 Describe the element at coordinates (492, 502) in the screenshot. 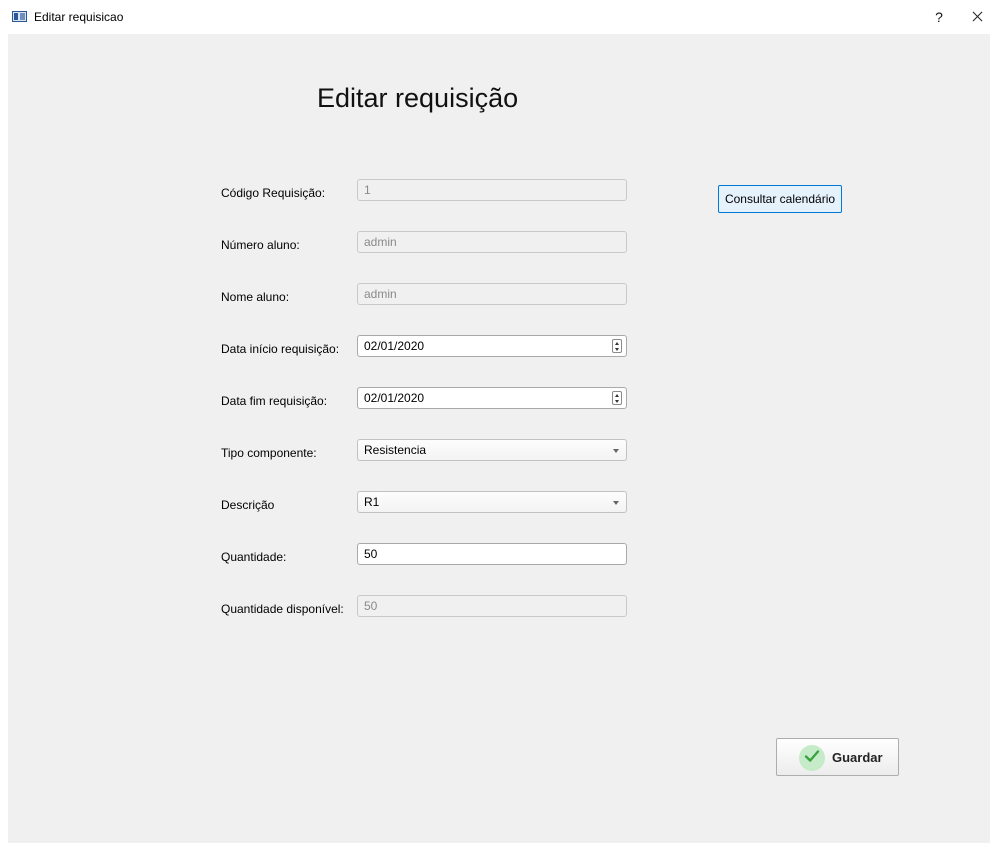

I see `descricao-select: R1` at that location.